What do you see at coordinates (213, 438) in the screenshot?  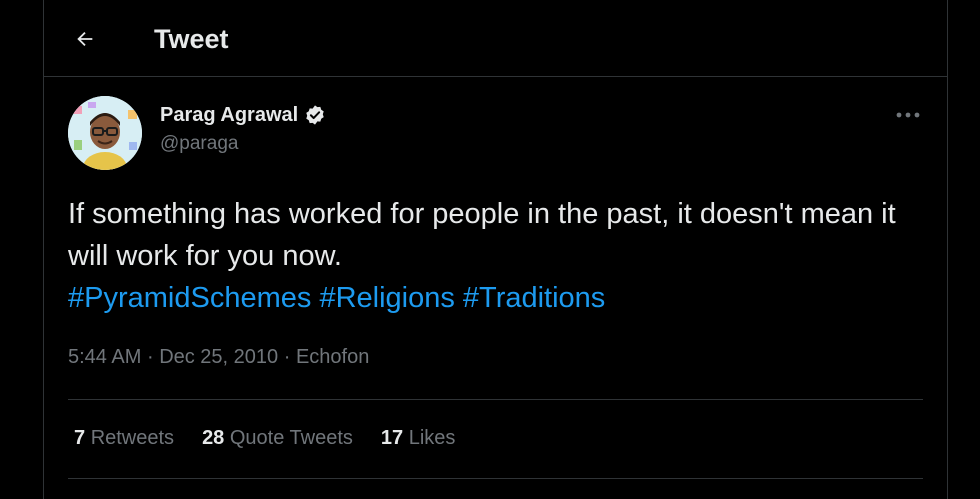 I see `quotes-count: 28` at bounding box center [213, 438].